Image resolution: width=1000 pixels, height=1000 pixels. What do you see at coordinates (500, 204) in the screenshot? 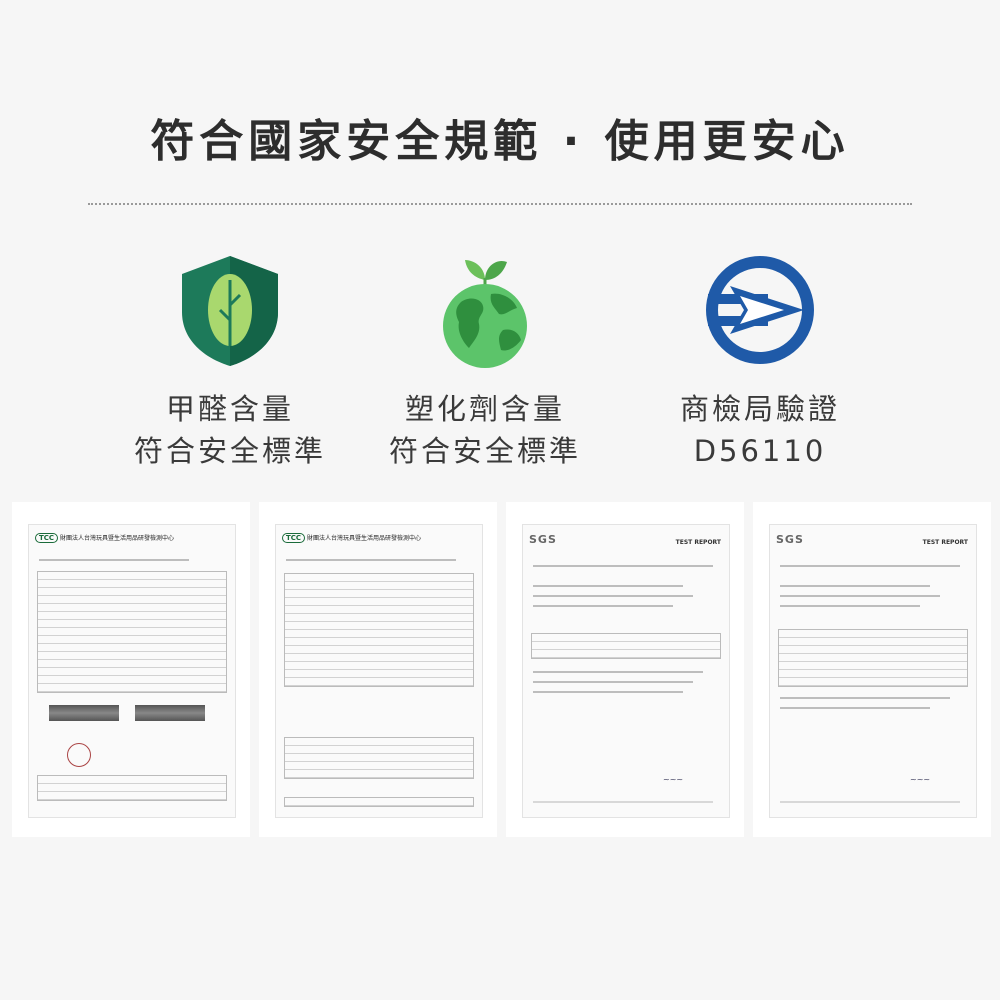
I see `dotted-divider` at bounding box center [500, 204].